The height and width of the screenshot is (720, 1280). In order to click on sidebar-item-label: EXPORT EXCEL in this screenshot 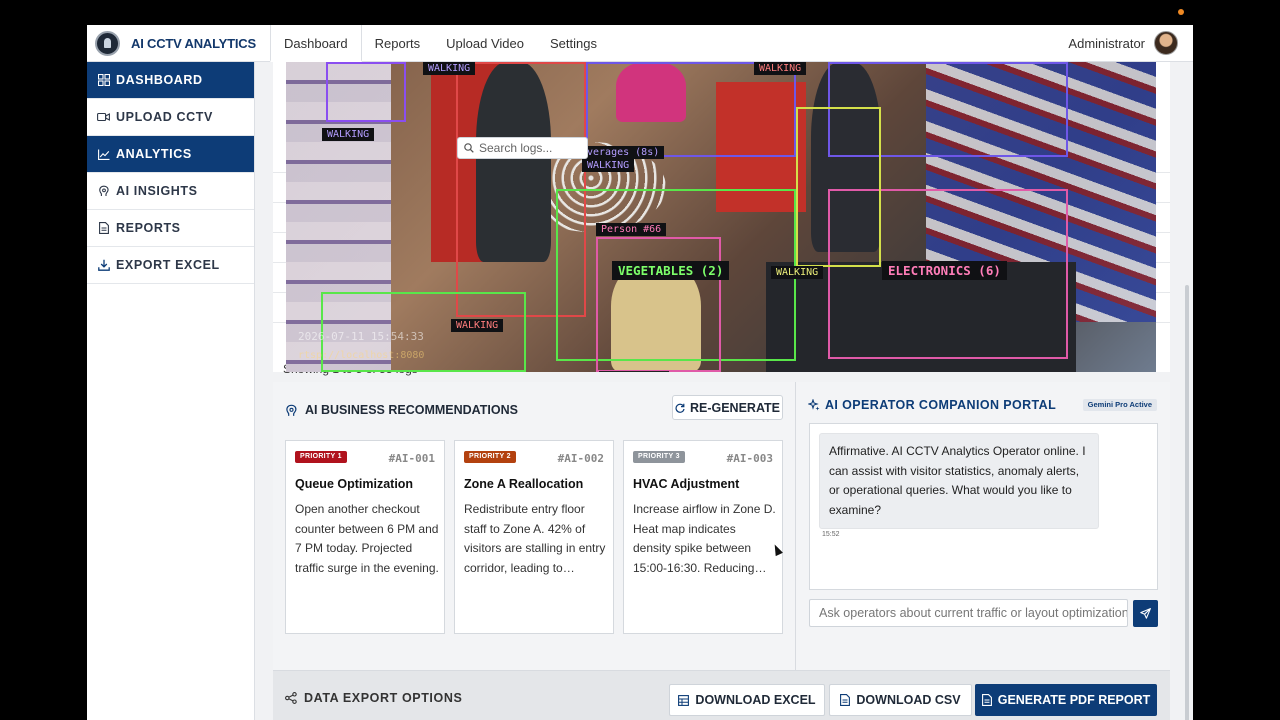, I will do `click(168, 265)`.